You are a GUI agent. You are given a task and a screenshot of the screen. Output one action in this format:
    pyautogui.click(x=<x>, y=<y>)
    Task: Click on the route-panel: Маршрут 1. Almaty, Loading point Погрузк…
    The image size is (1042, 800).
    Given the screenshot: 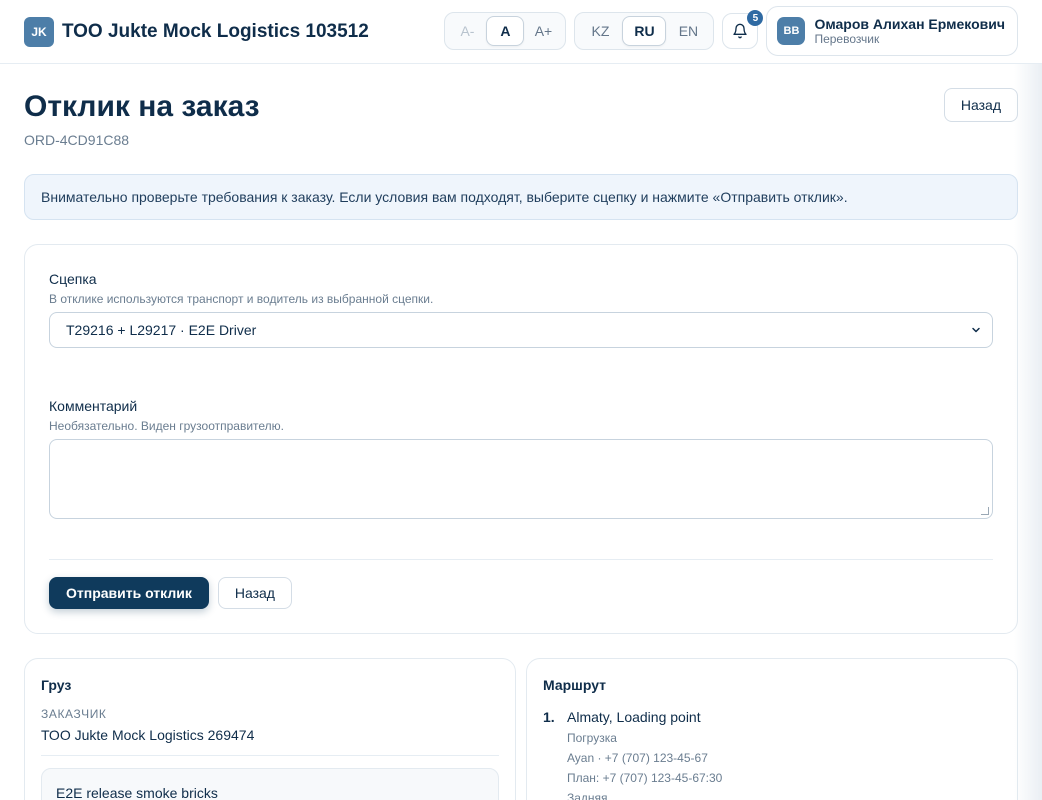 What is the action you would take?
    pyautogui.click(x=772, y=729)
    